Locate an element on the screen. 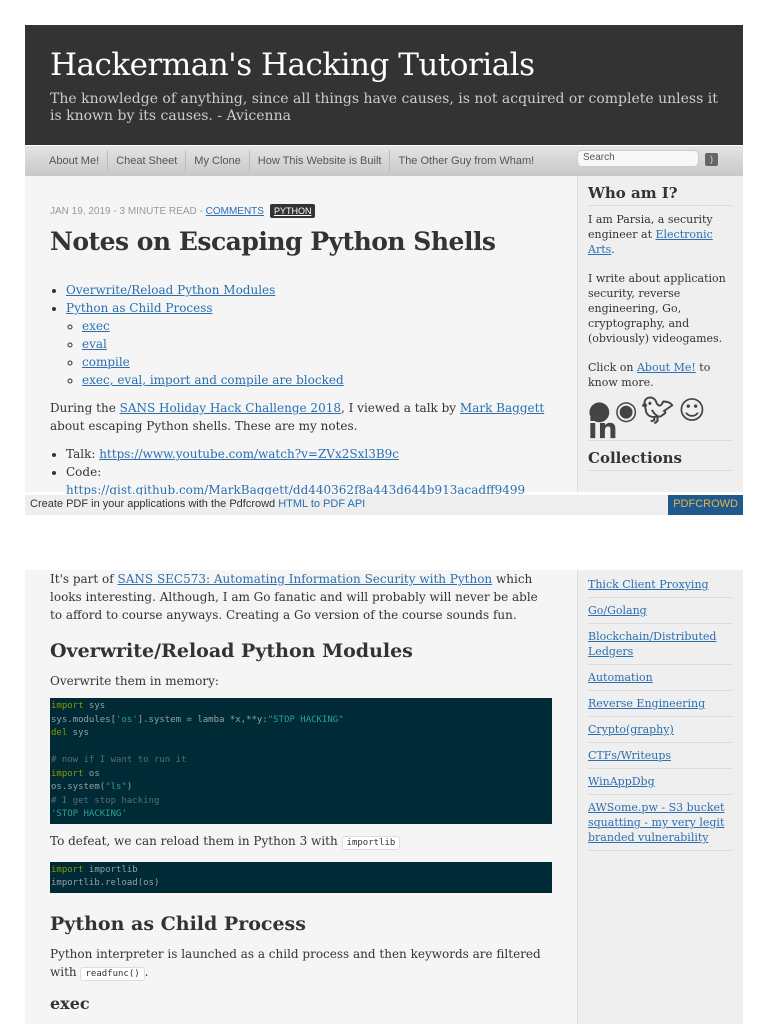 The width and height of the screenshot is (768, 1024). site-title: Hackerman's Hacking Tutorials is located at coordinates (384, 65).